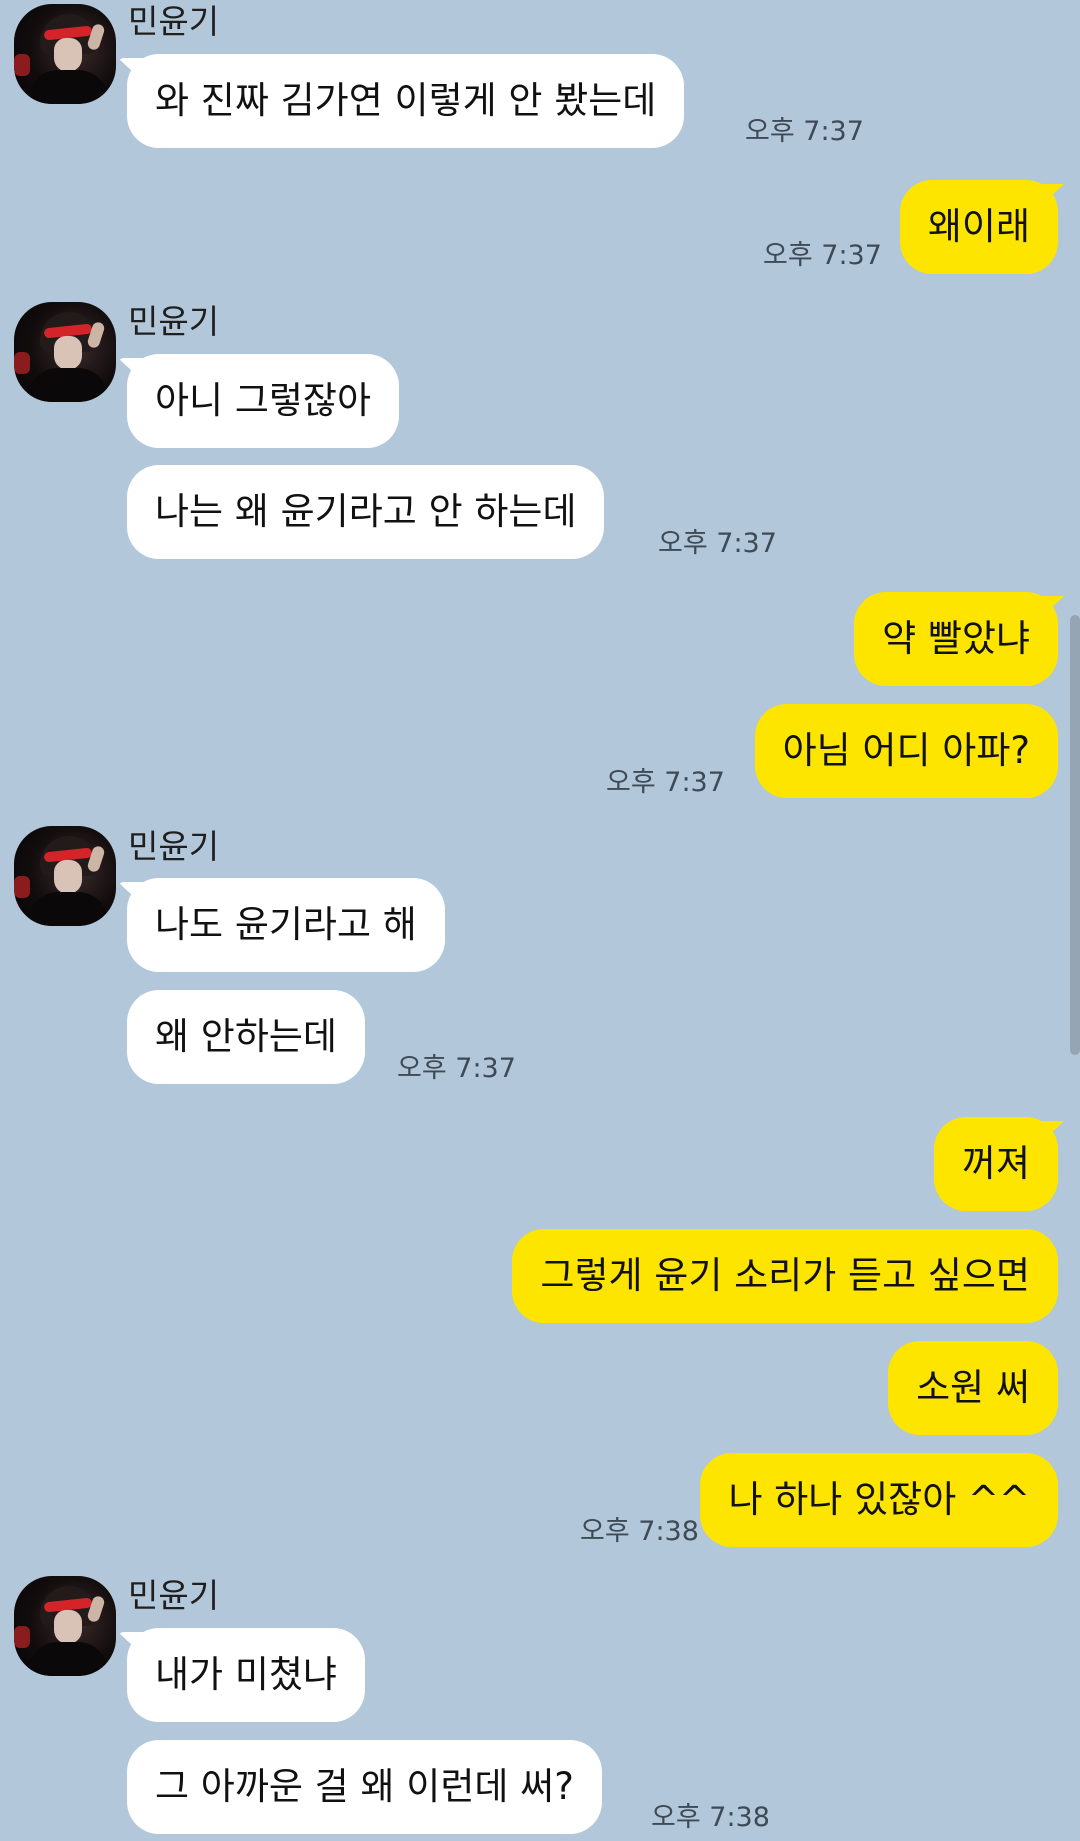  I want to click on message-bubble: 나는 왜 윤기라고 안 하는데, so click(366, 512).